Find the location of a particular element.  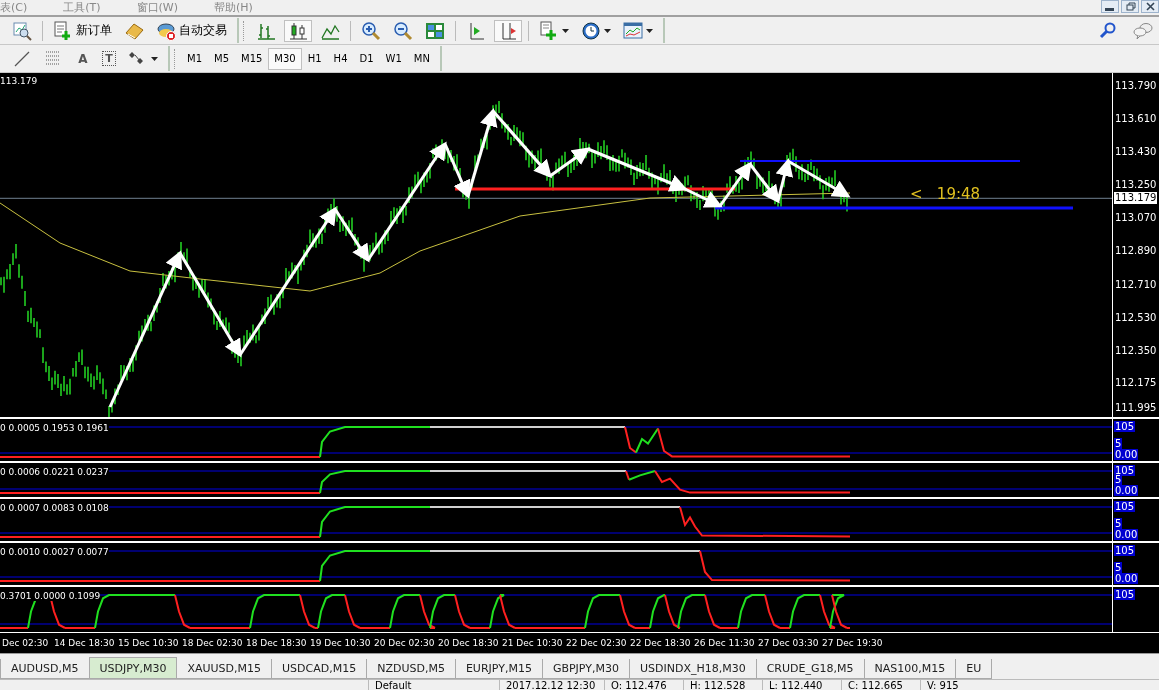

axis-label: 112.350 is located at coordinates (1136, 350).